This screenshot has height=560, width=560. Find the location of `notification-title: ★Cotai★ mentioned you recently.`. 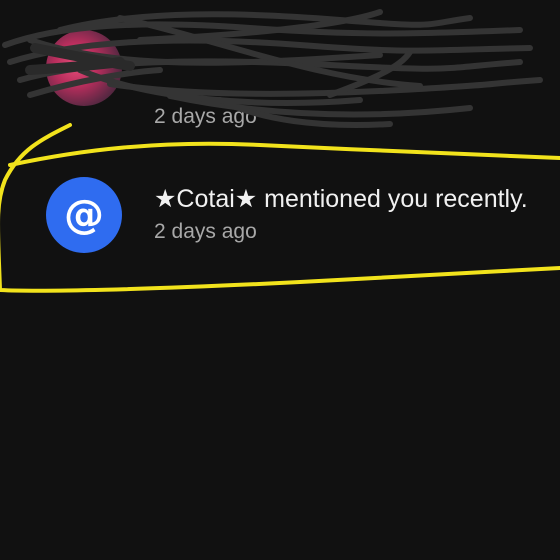

notification-title: ★Cotai★ mentioned you recently. is located at coordinates (341, 199).